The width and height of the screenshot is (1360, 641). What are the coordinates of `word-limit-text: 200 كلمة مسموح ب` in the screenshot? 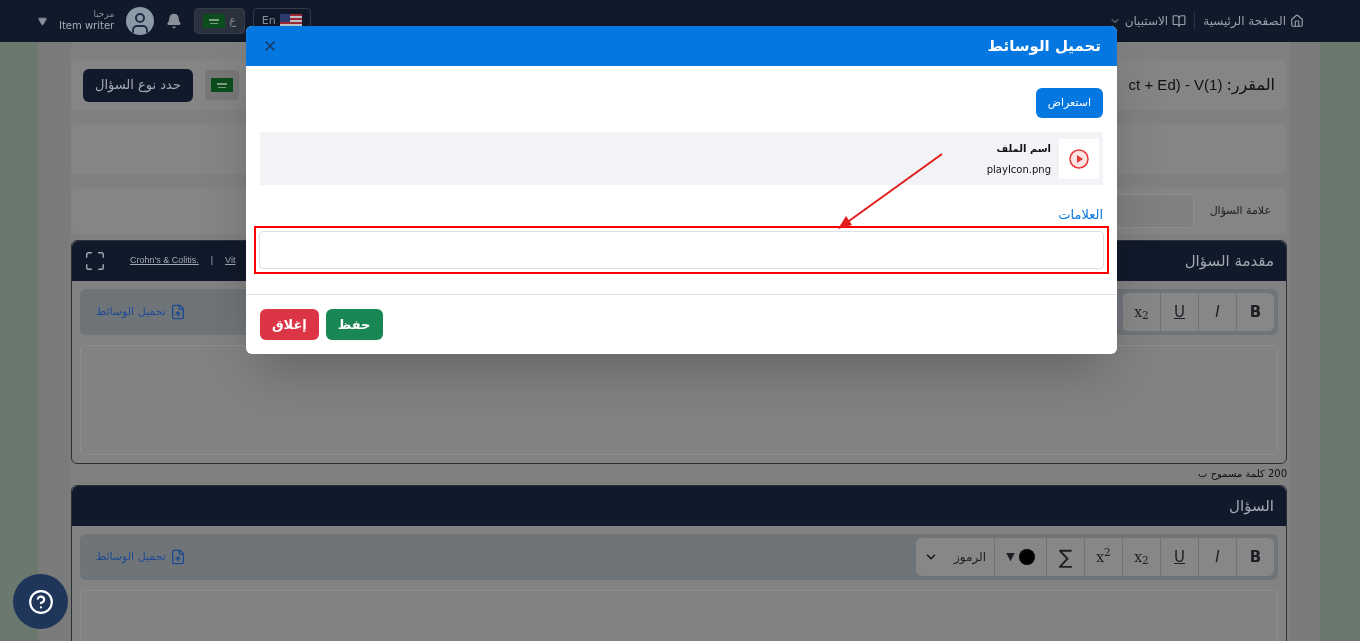 It's located at (1242, 474).